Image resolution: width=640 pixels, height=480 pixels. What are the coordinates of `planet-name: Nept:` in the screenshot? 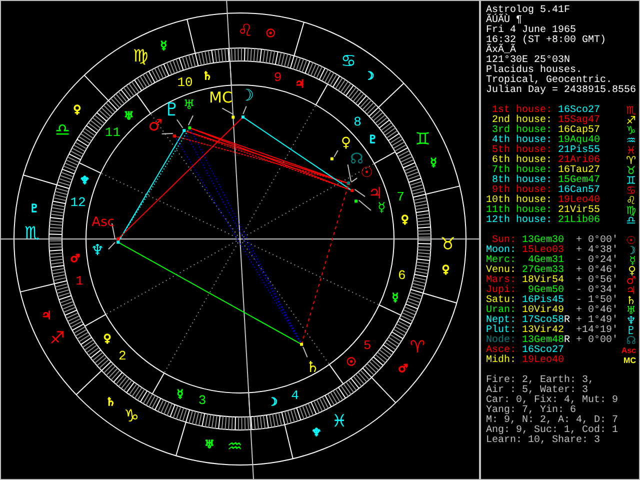 It's located at (501, 321).